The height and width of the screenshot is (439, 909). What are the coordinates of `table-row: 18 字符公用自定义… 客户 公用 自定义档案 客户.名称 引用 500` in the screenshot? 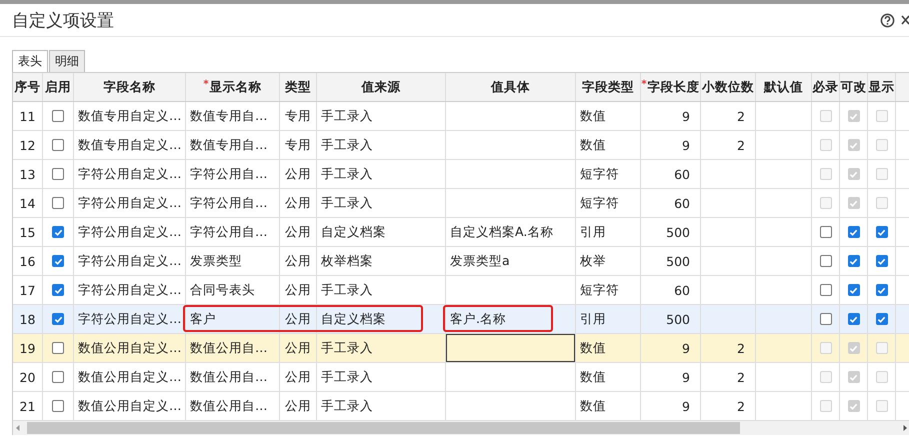 It's located at (461, 319).